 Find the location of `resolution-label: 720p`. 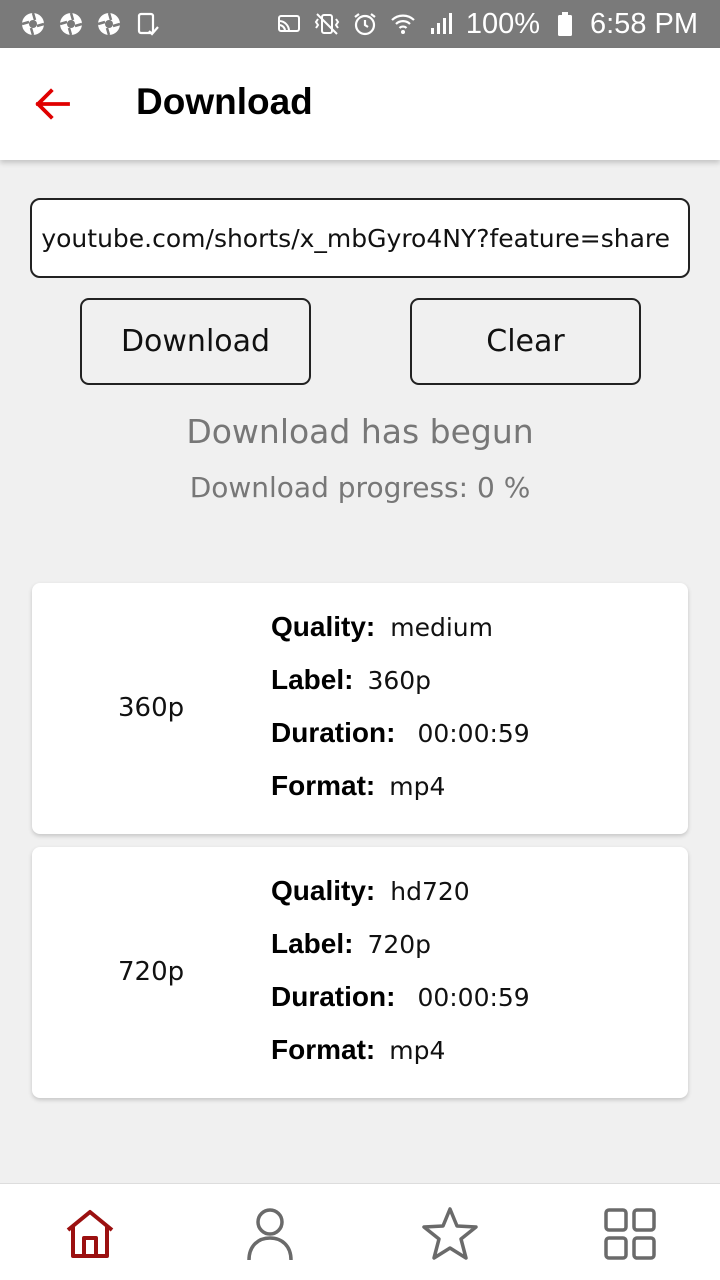

resolution-label: 720p is located at coordinates (151, 972).